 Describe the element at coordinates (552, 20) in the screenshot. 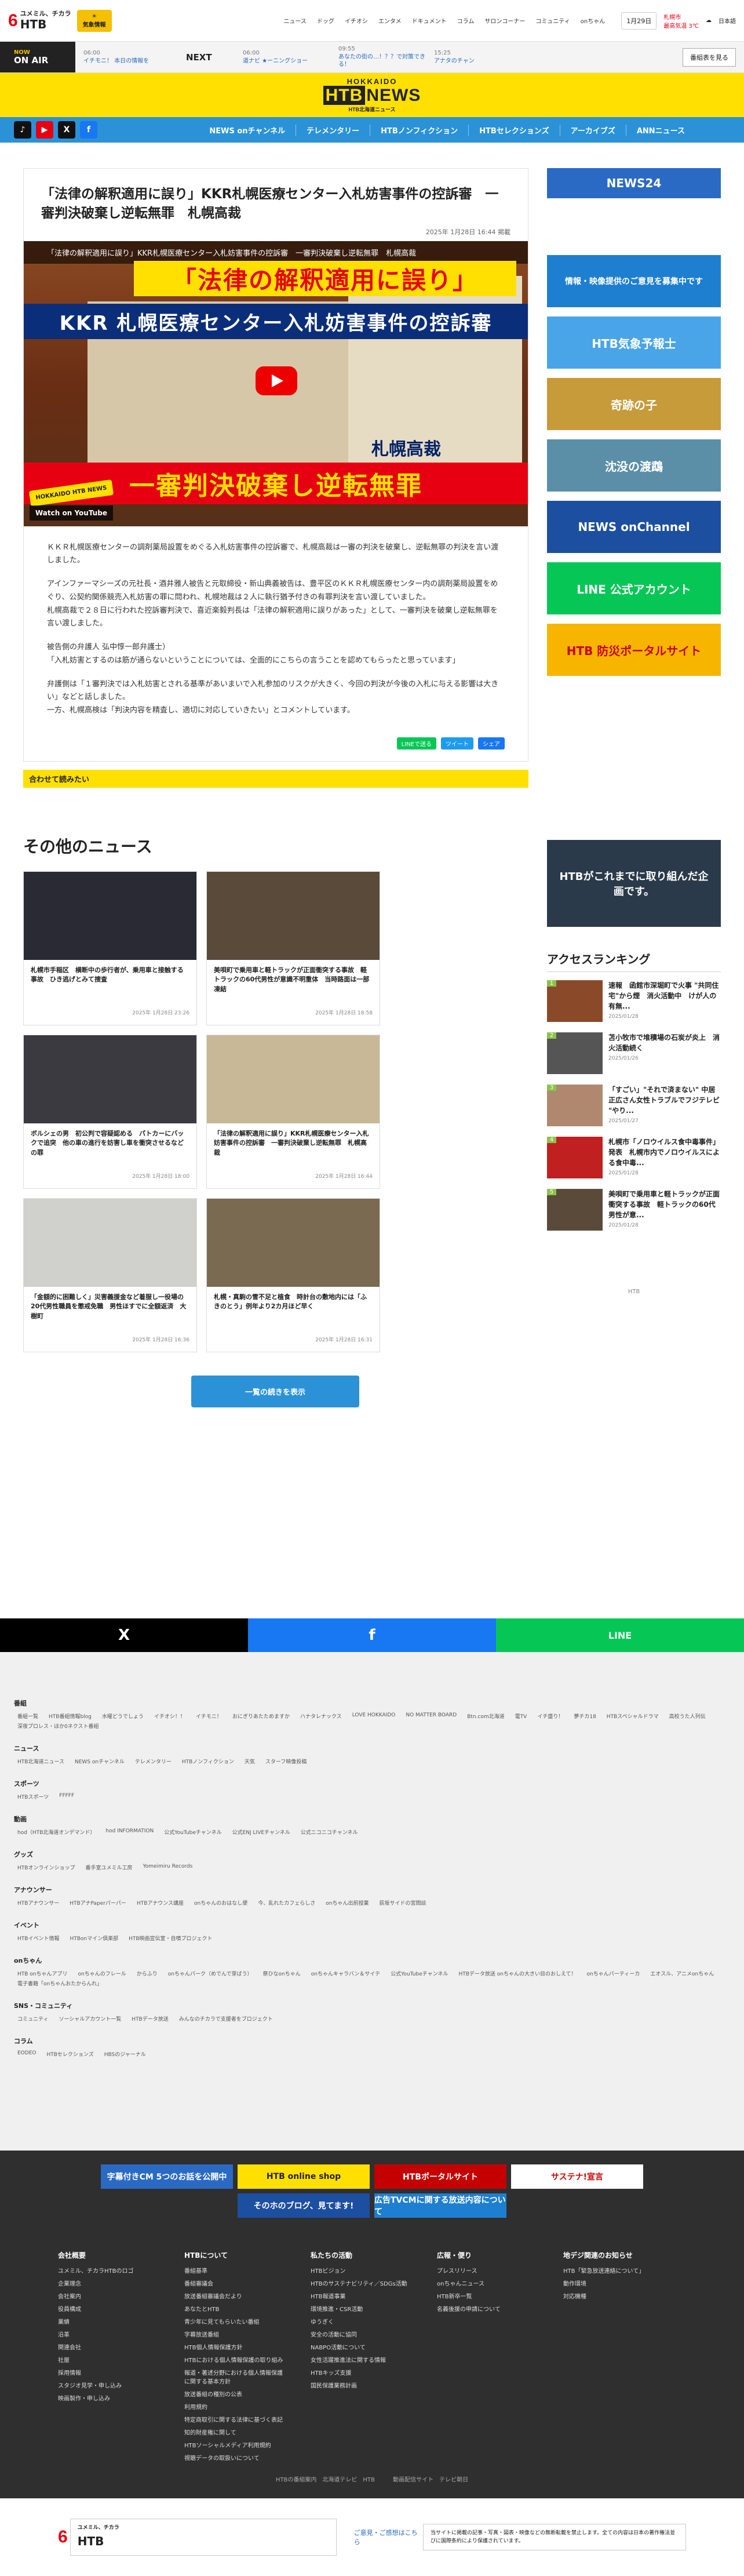

I see `top-nav-item: コミュニティ` at that location.